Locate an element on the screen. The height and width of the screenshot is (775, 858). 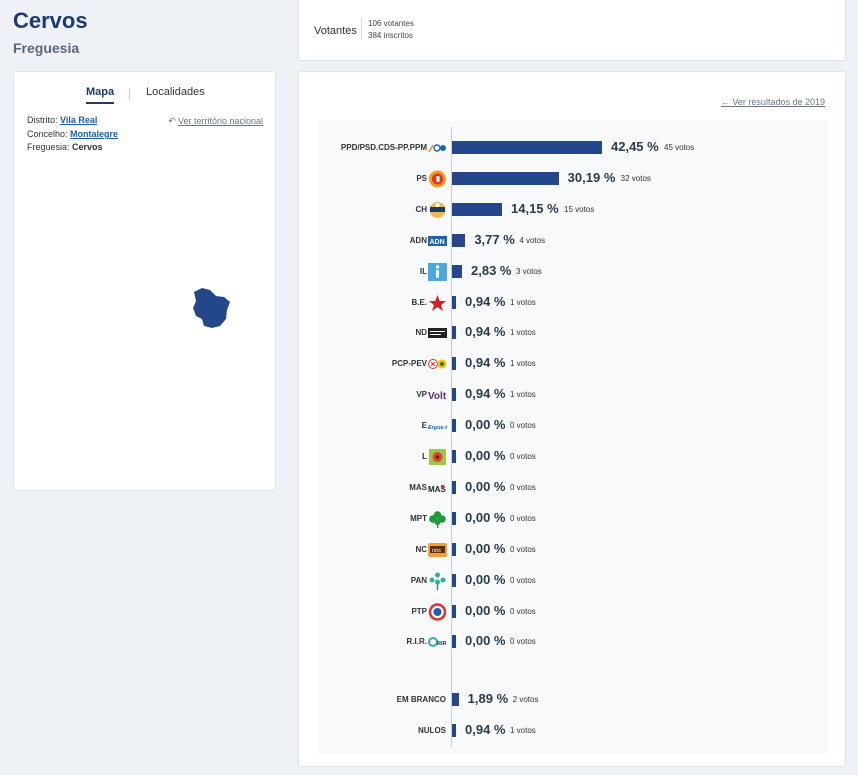
party-name: IL is located at coordinates (423, 271).